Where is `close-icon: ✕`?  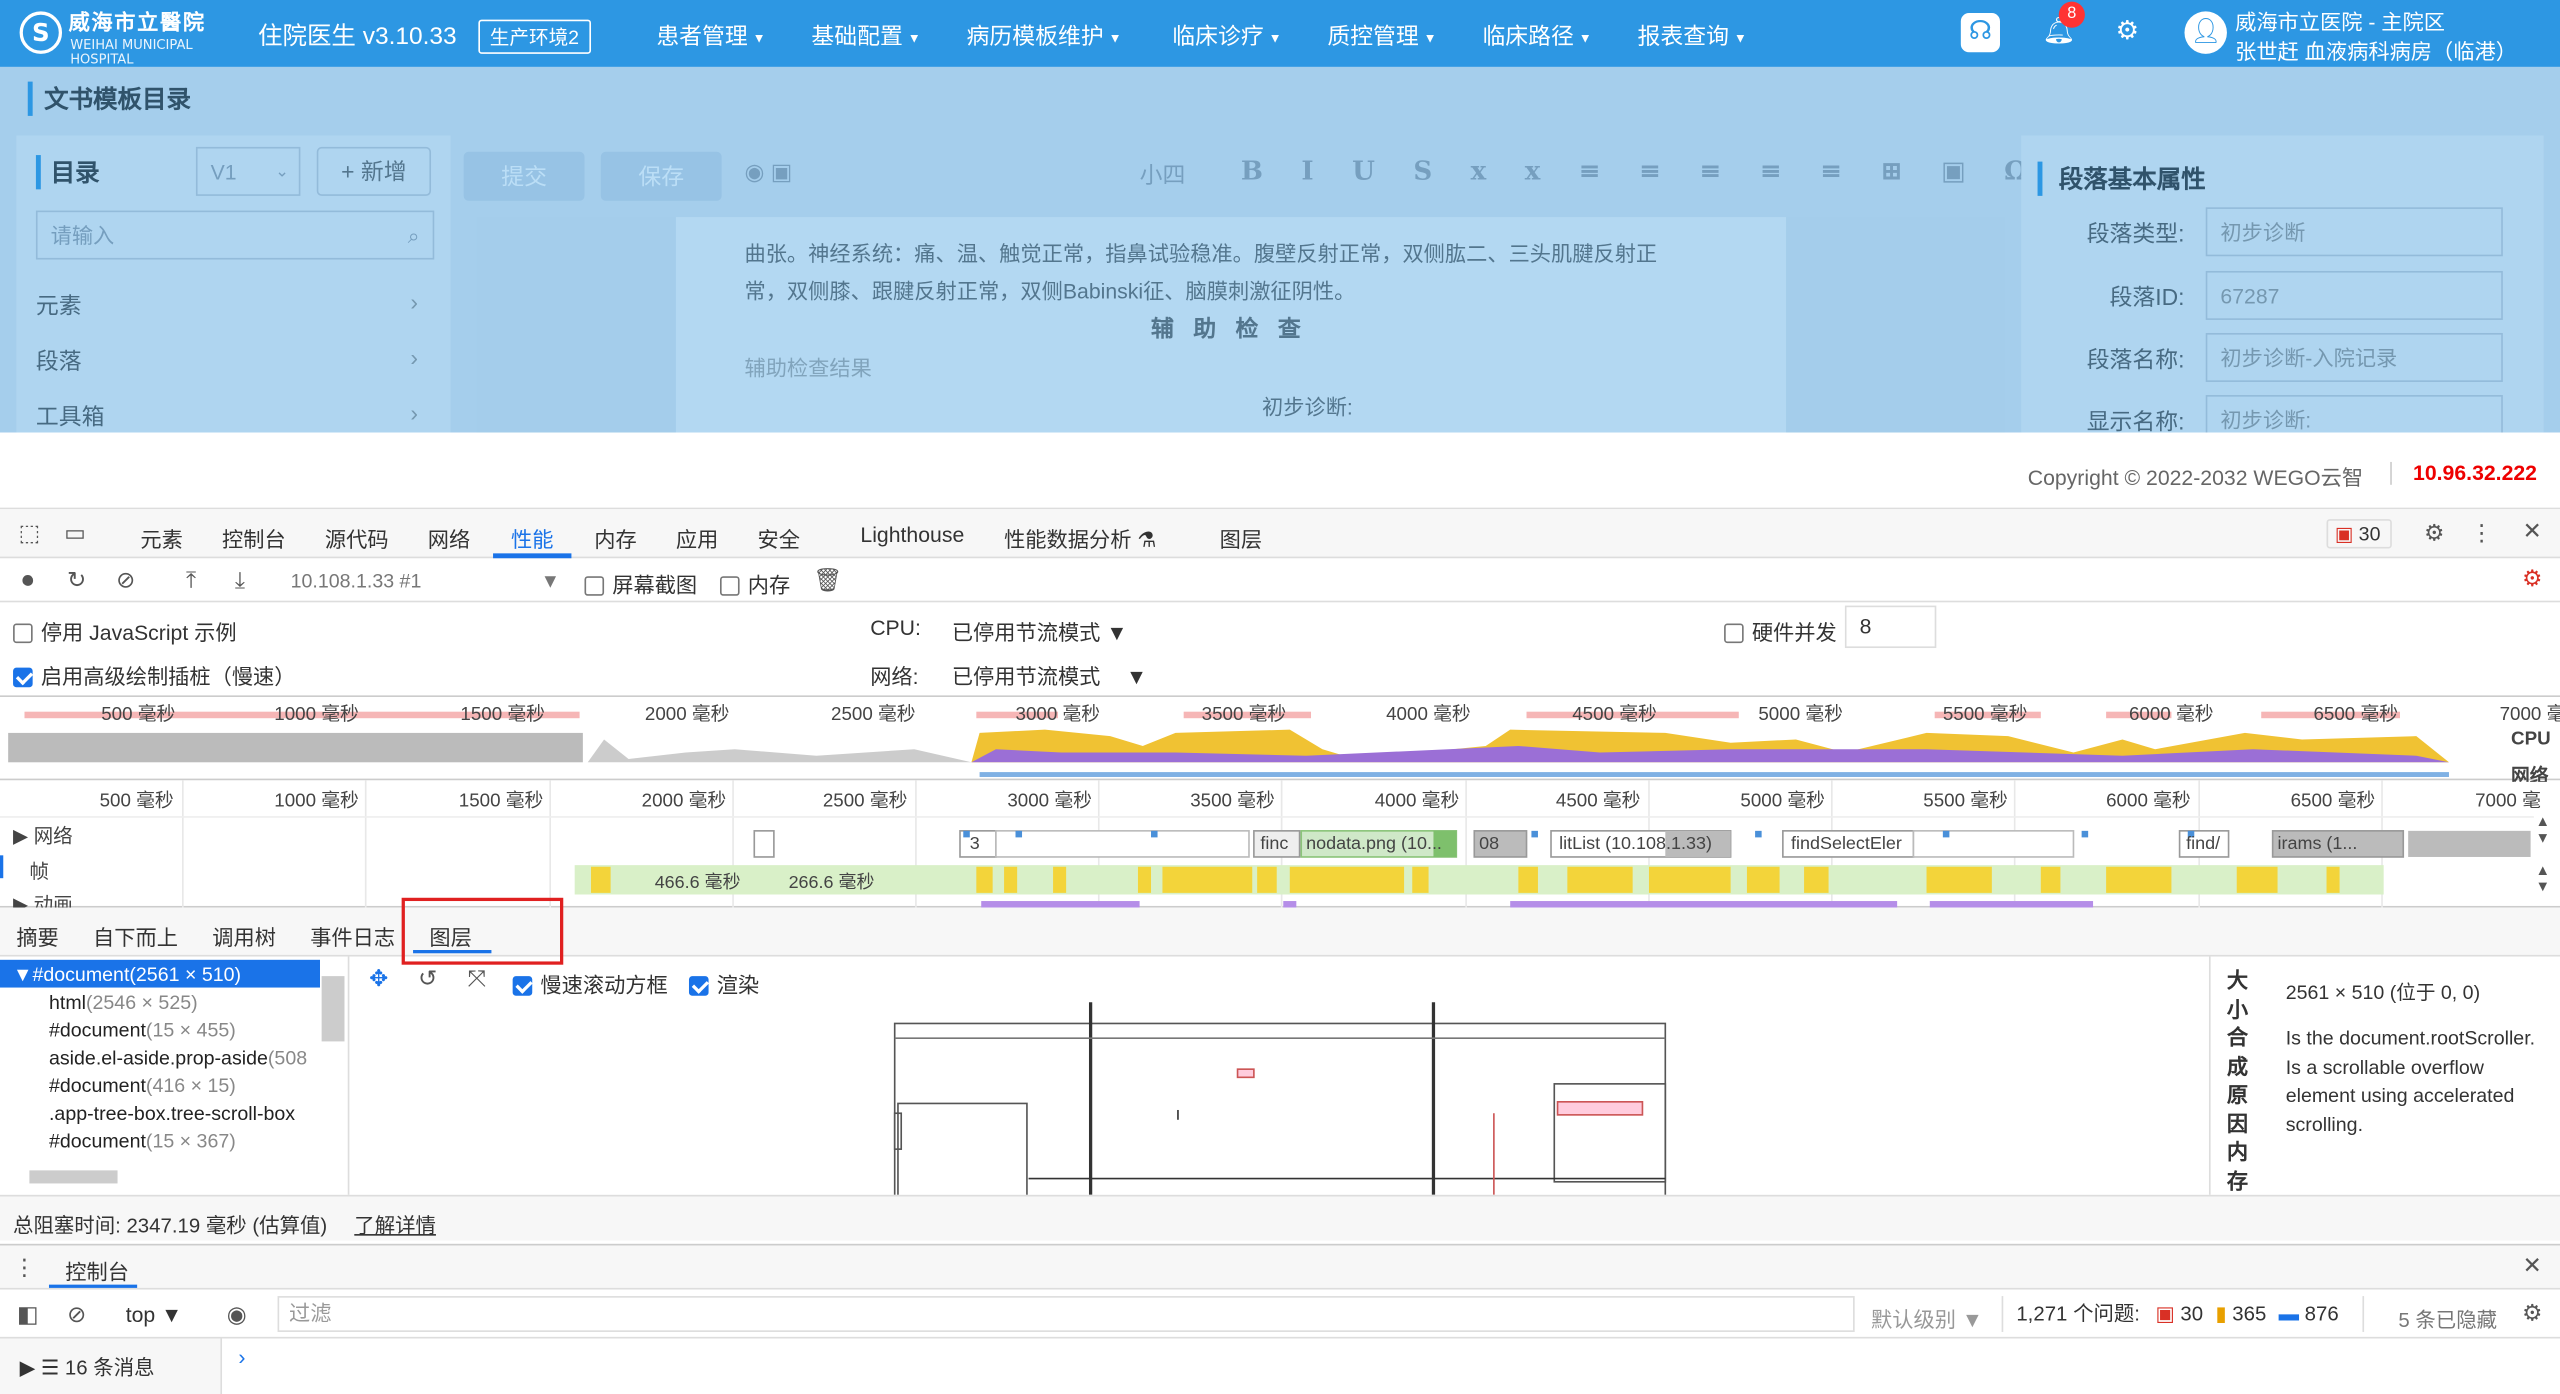
close-icon: ✕ is located at coordinates (2532, 531).